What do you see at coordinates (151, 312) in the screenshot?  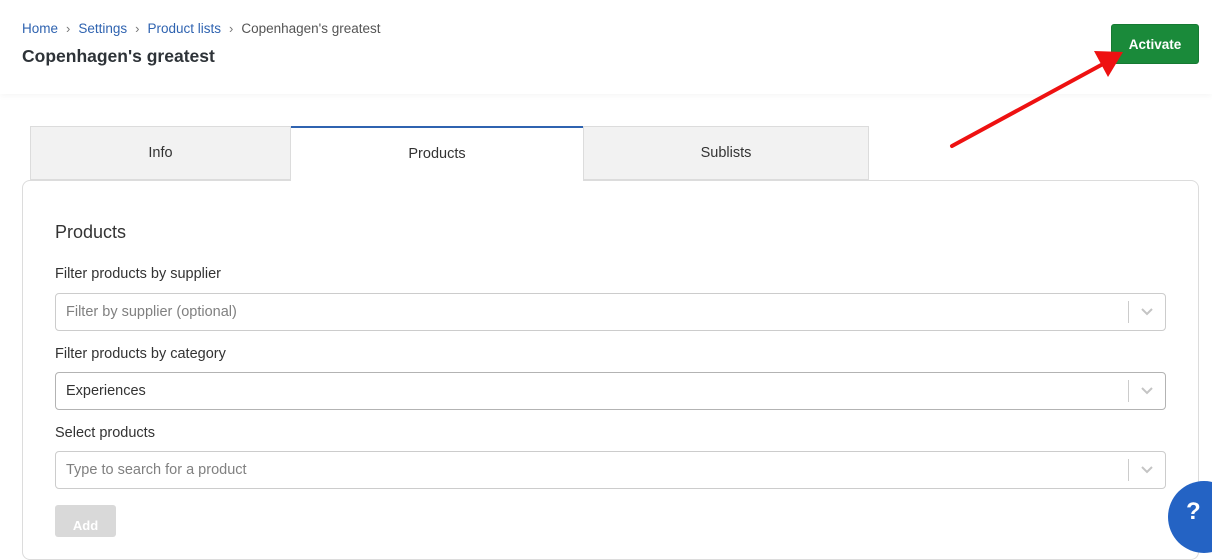 I see `supplier-filter-placeholder: Filter by supplier (optional)` at bounding box center [151, 312].